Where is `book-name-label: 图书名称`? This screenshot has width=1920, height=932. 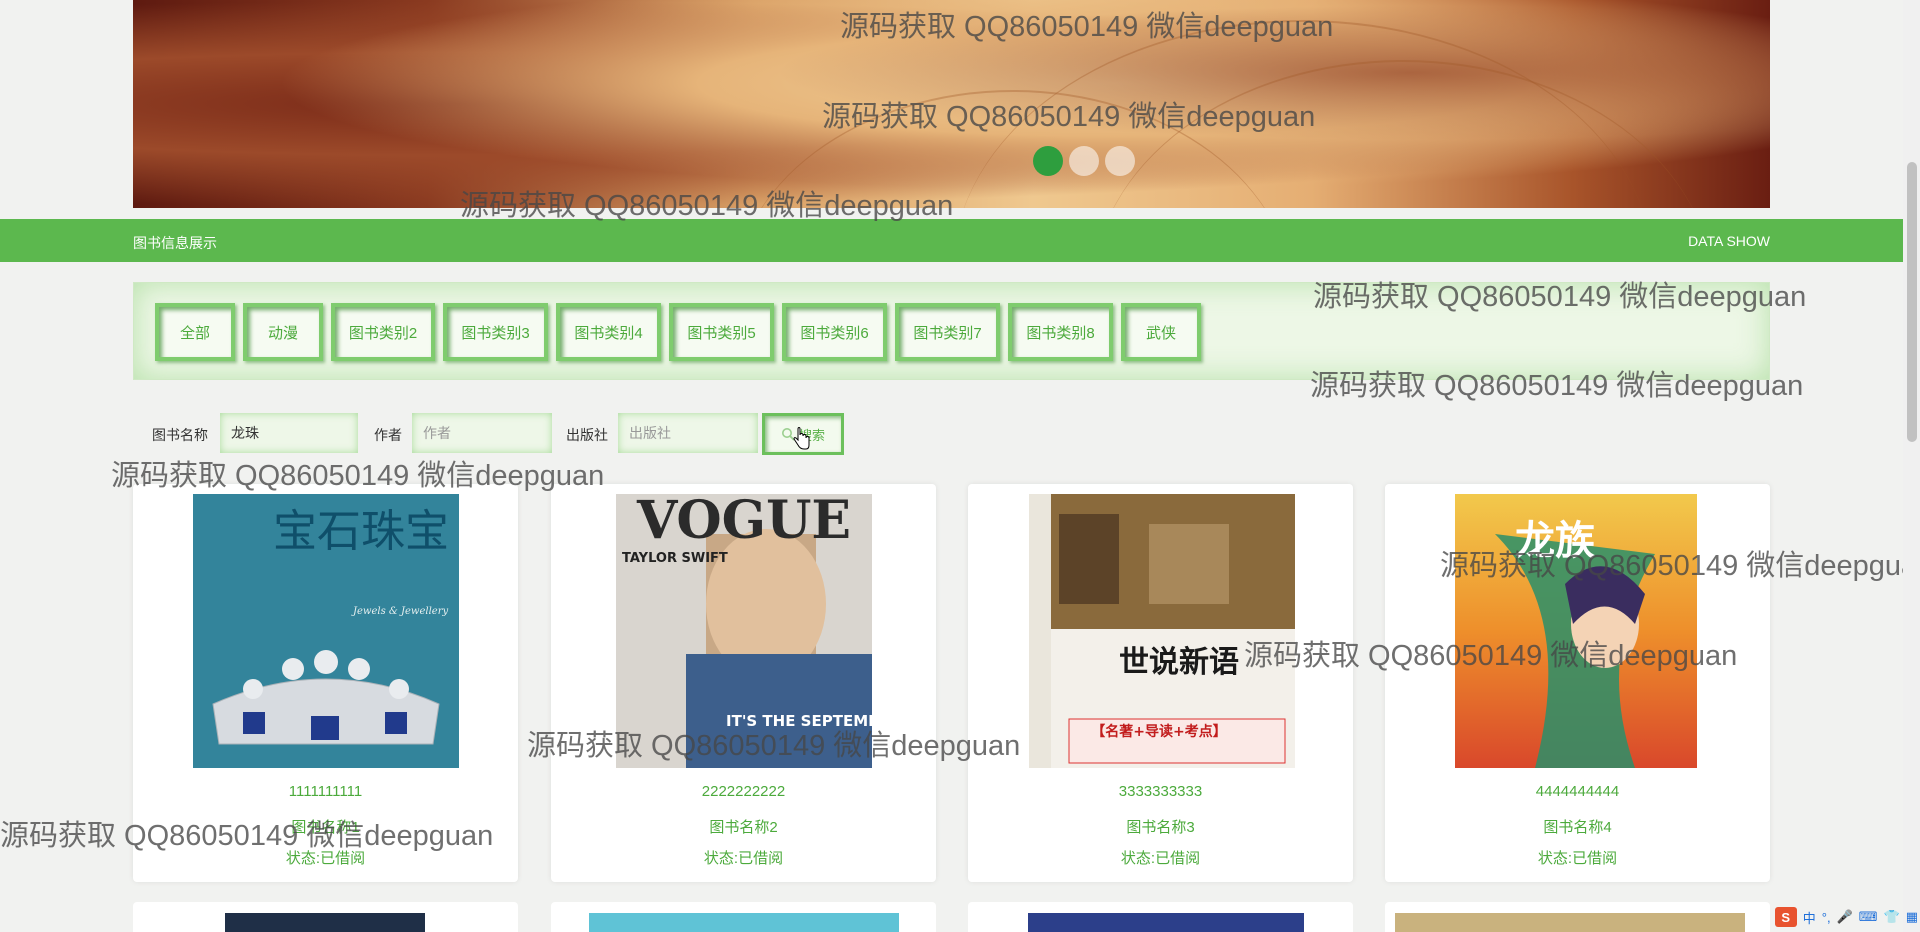 book-name-label: 图书名称 is located at coordinates (180, 435).